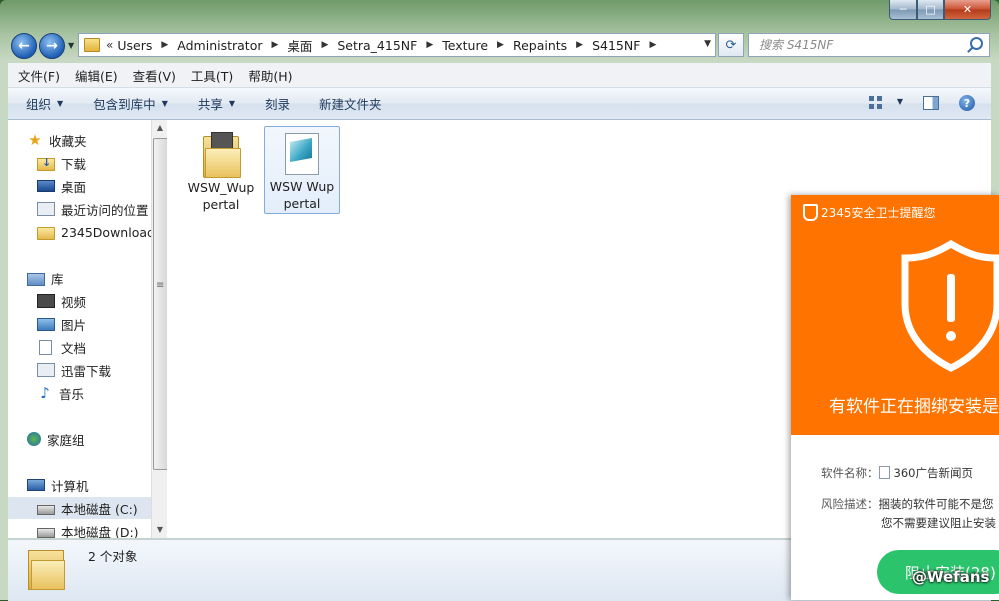 The height and width of the screenshot is (601, 999). I want to click on nav-videos: 视频, so click(79, 301).